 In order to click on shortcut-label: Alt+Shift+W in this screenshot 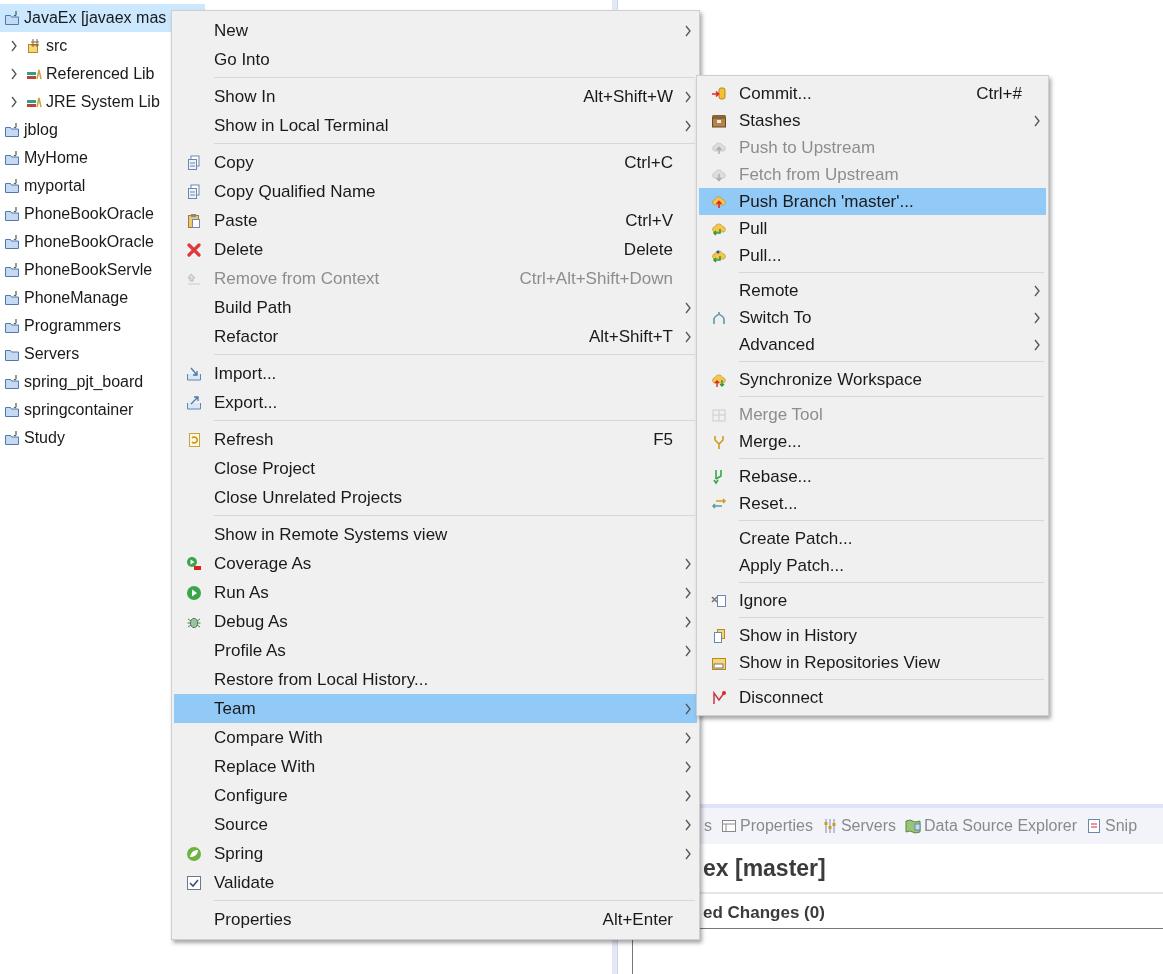, I will do `click(628, 96)`.